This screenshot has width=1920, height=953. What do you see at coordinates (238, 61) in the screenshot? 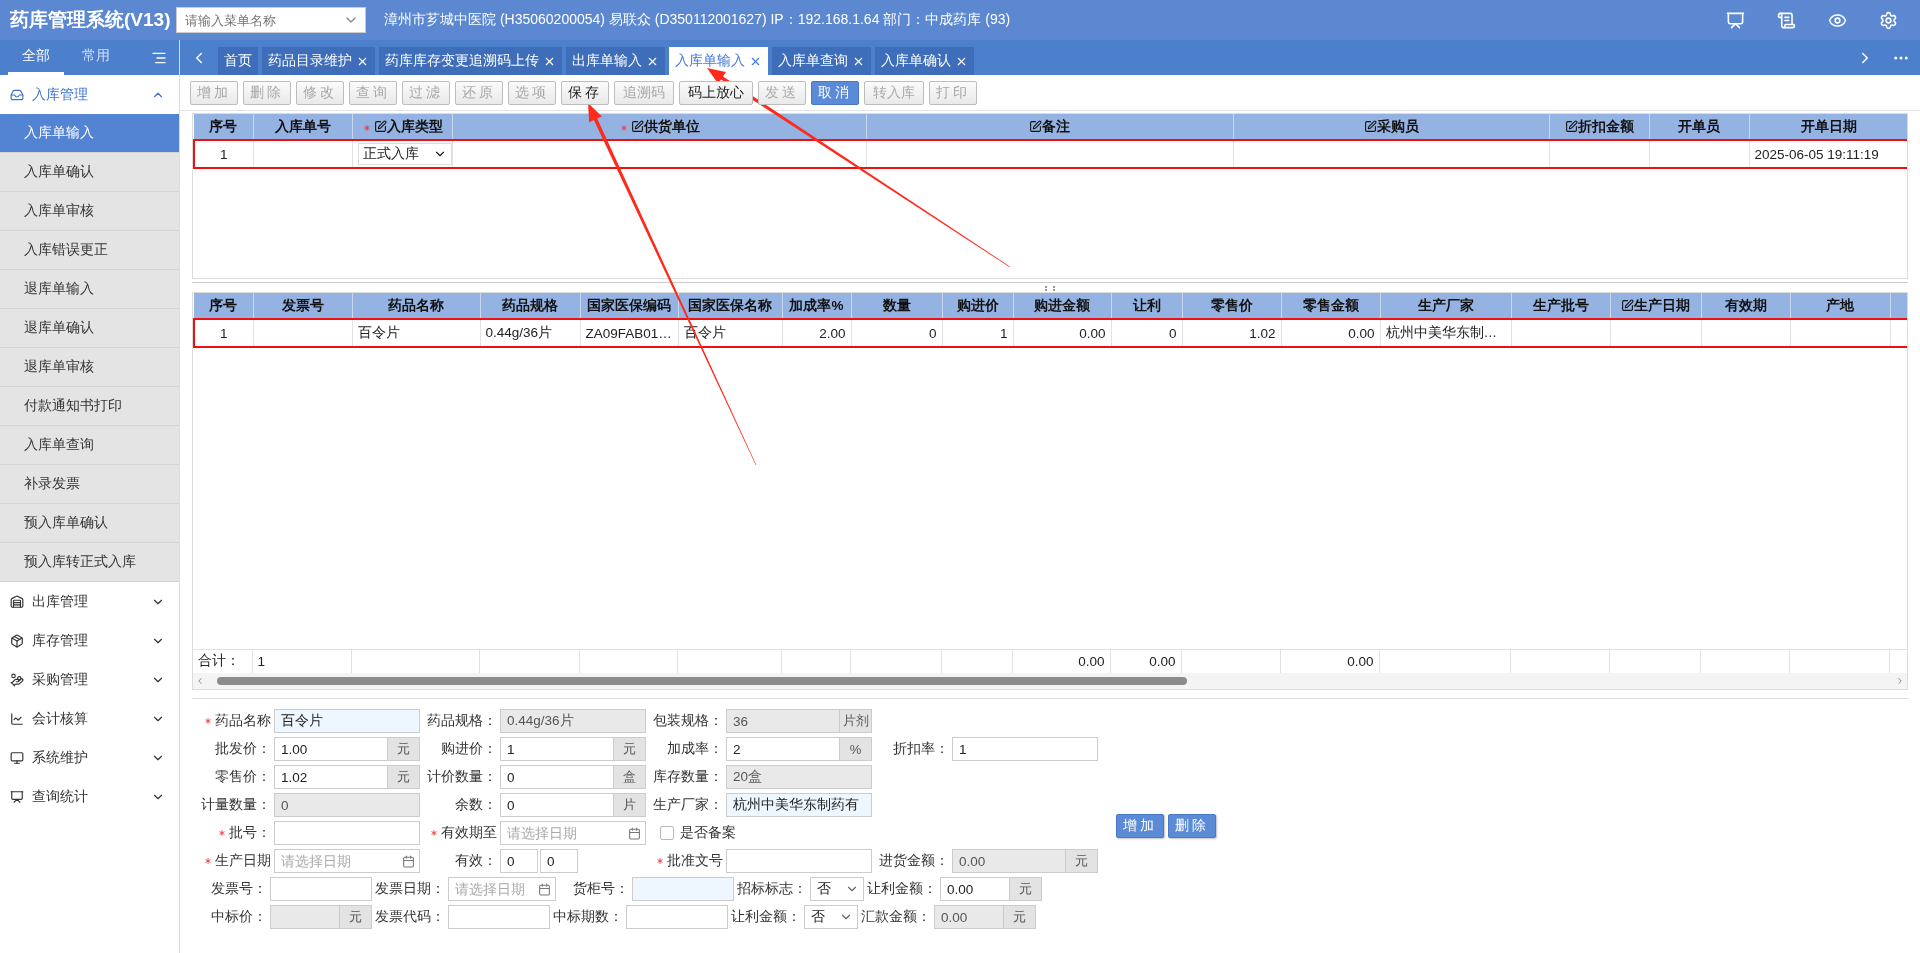
I see `page-tab: 首页` at bounding box center [238, 61].